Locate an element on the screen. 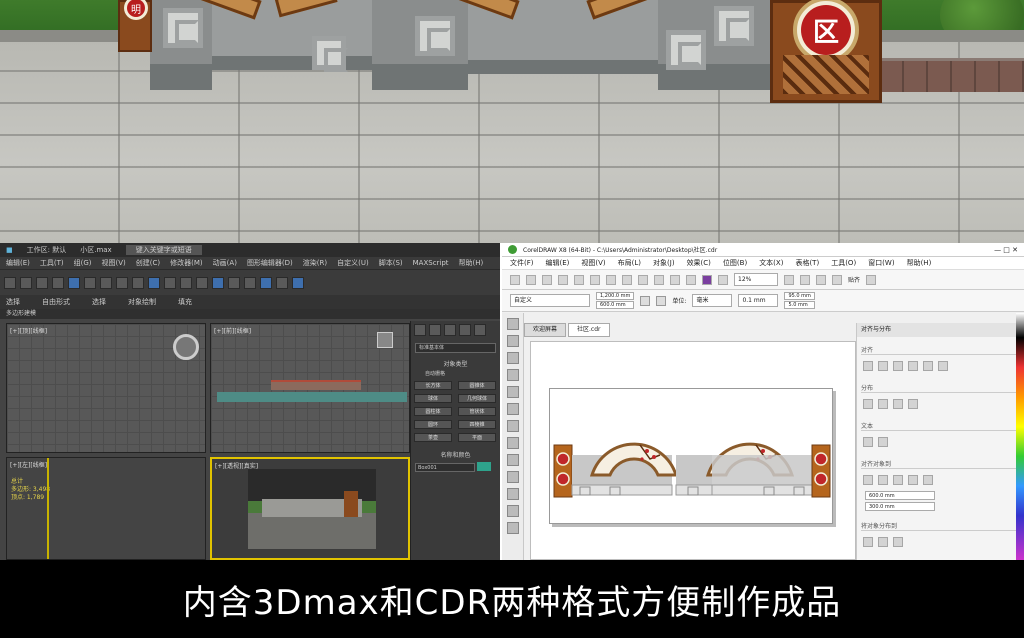  max-menu-item: 渲染(R) is located at coordinates (315, 263).